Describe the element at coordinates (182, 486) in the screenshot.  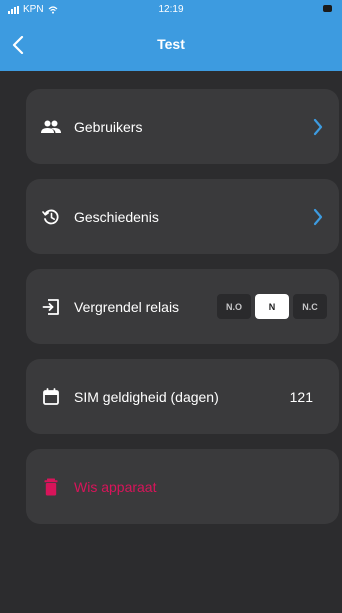
I see `delete-device-row: Wis apparaat` at that location.